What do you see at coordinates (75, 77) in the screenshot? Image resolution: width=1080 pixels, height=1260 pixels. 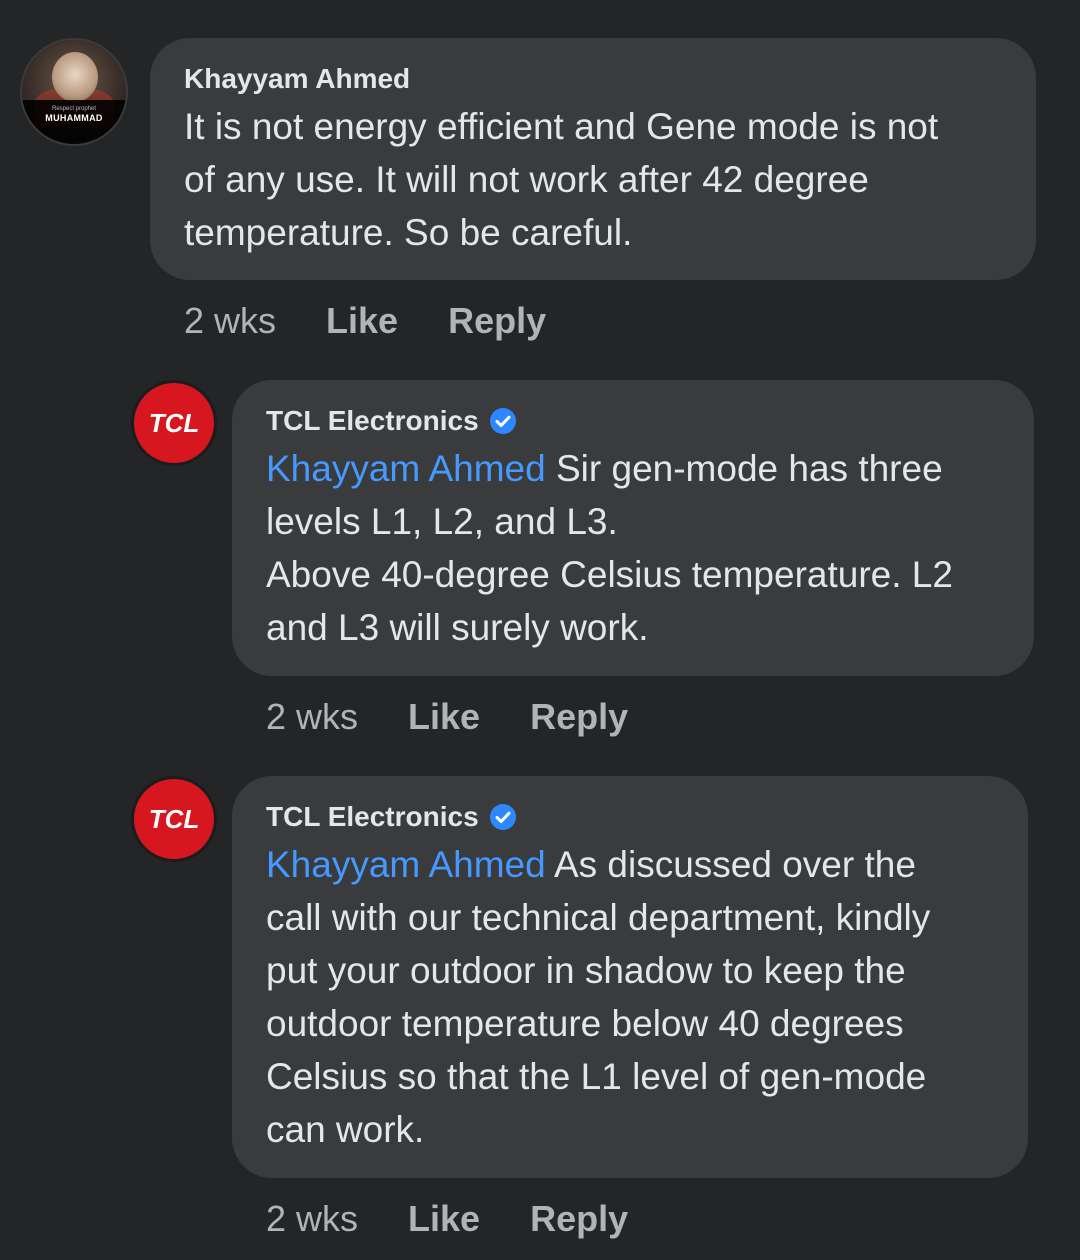 I see `avatar-face` at bounding box center [75, 77].